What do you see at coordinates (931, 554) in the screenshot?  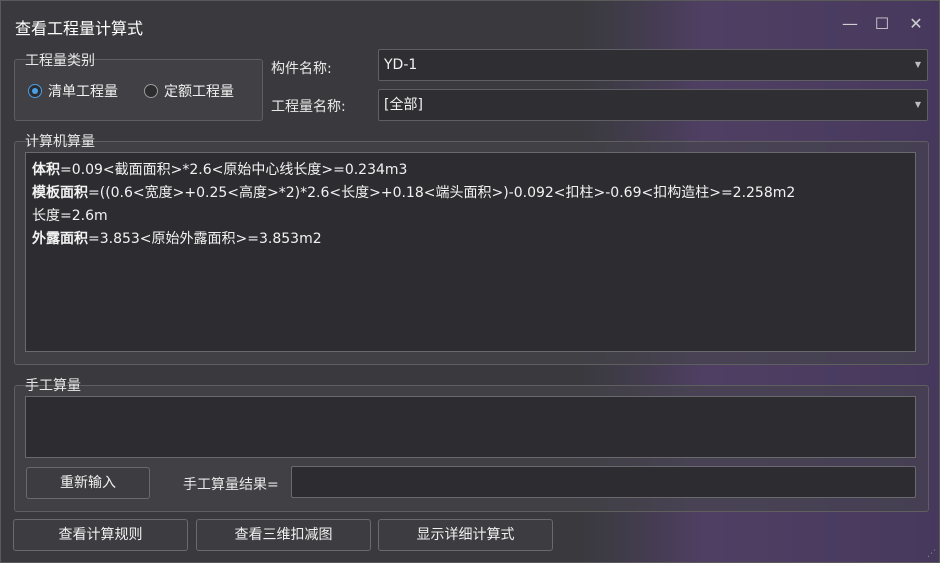 I see `resize-grip-icon: ⋰` at bounding box center [931, 554].